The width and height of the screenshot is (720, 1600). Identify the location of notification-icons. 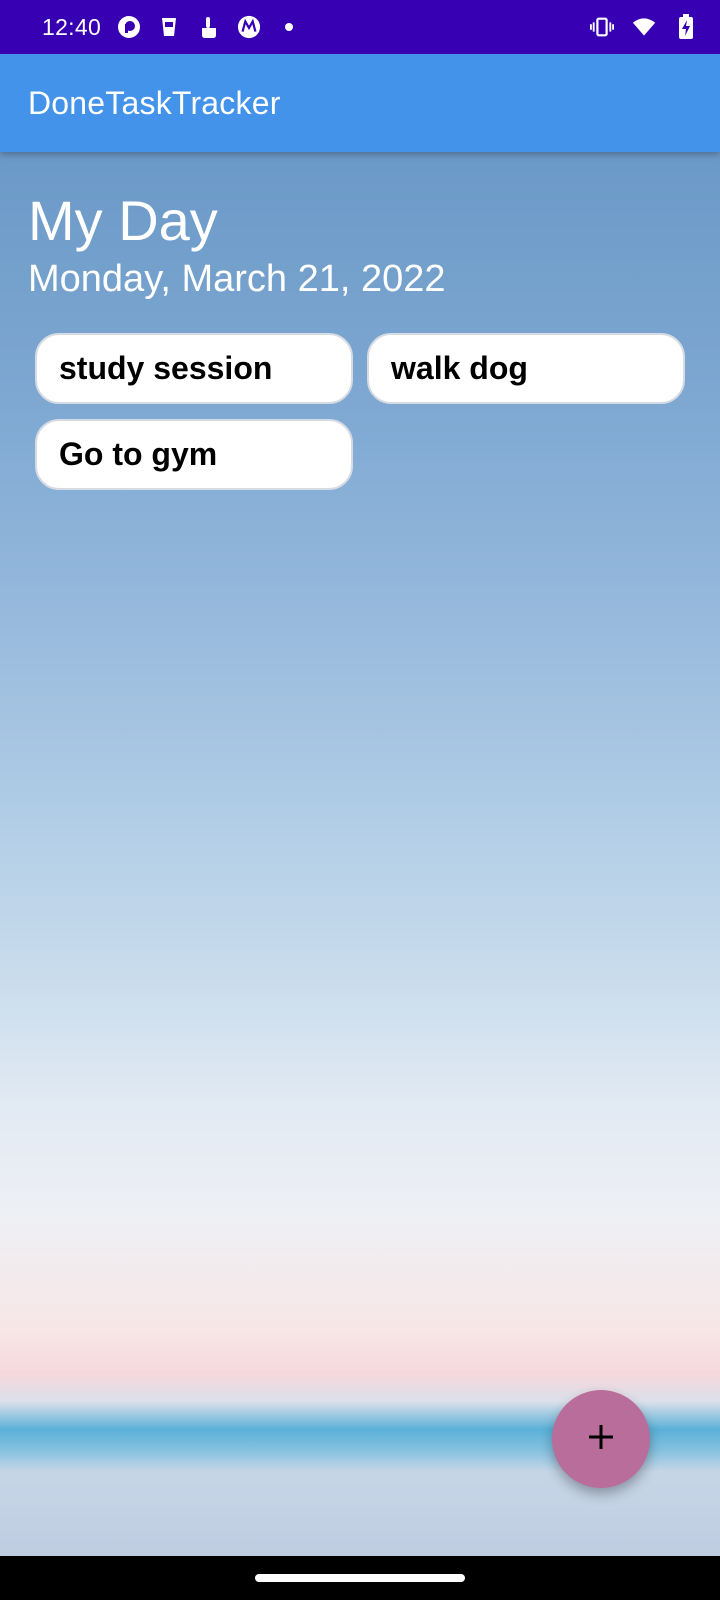
(209, 27).